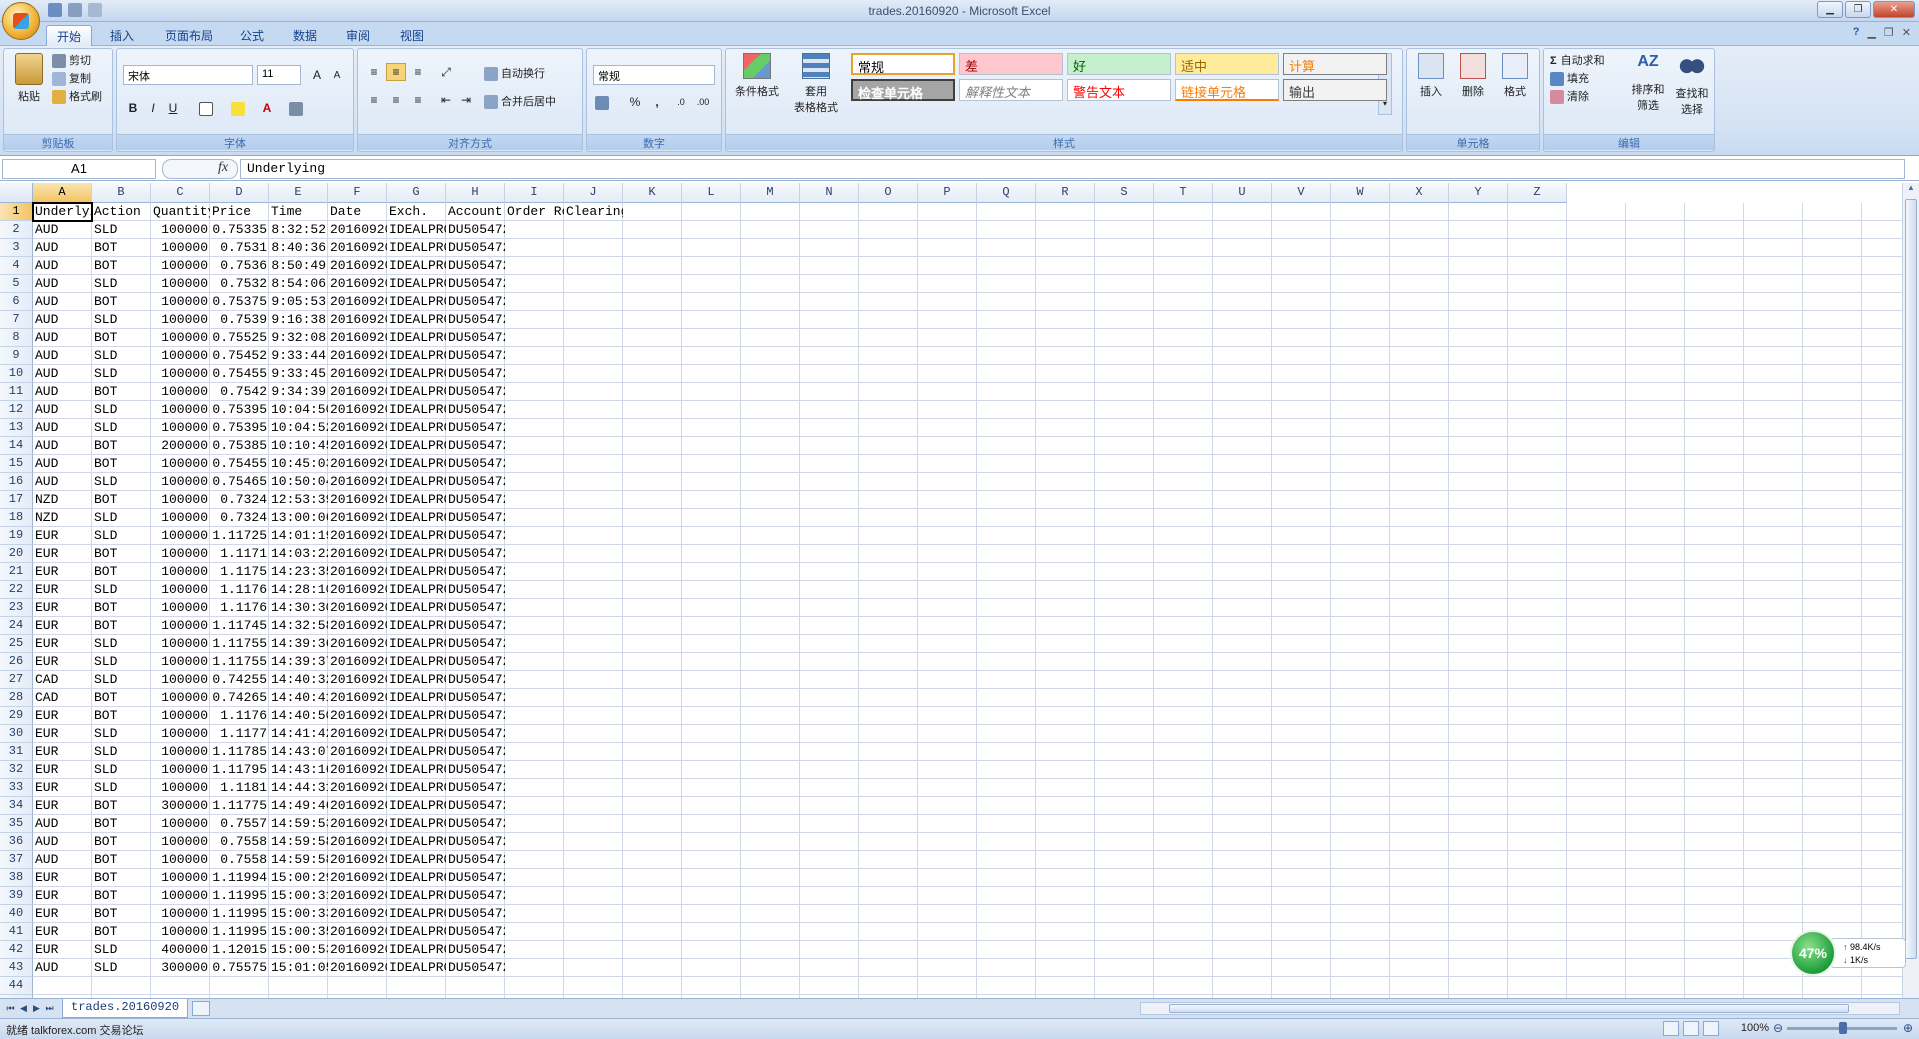 Image resolution: width=1919 pixels, height=1039 pixels. I want to click on cell-style-8: 链接单元格, so click(1227, 90).